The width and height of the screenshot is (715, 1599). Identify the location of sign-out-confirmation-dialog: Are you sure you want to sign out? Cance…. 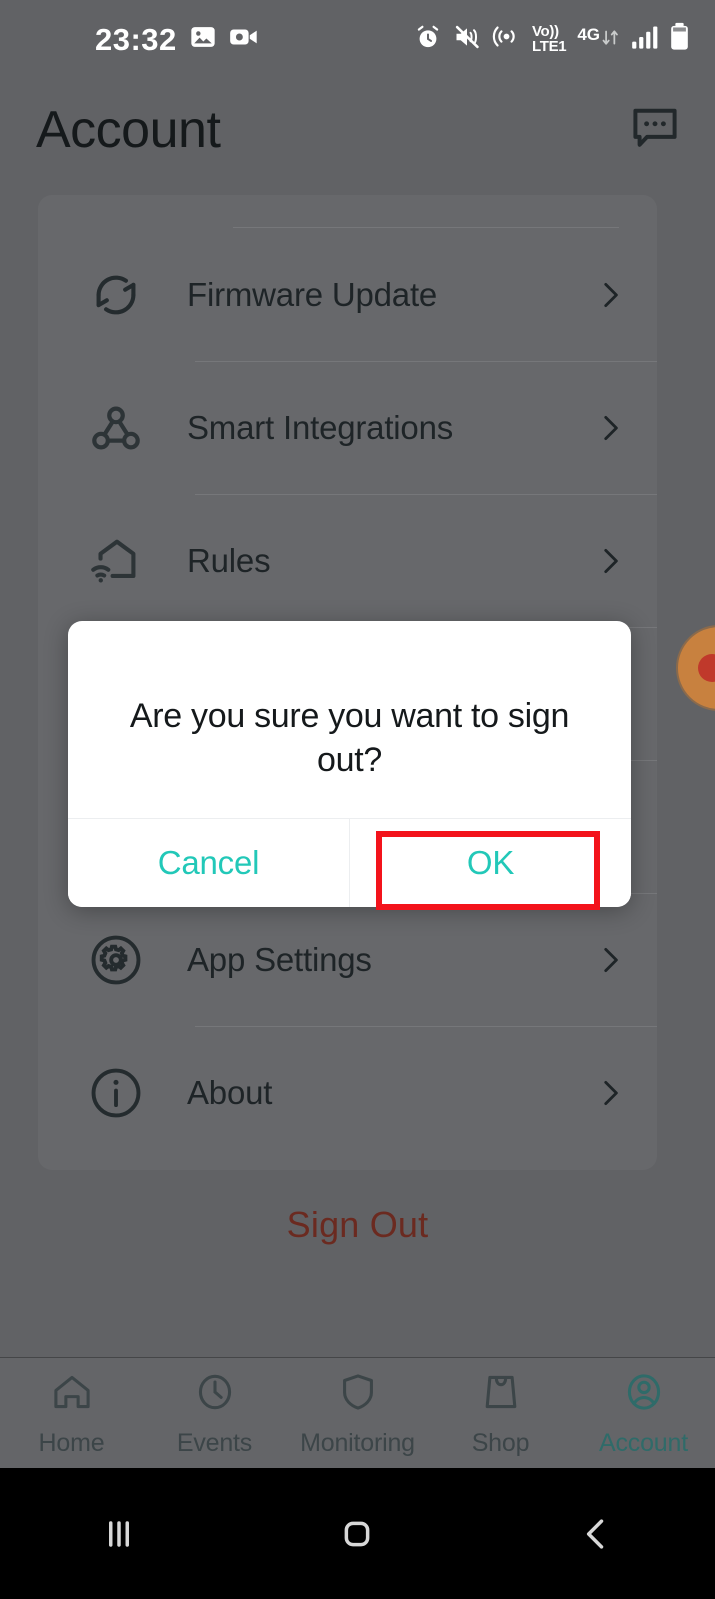
(349, 764).